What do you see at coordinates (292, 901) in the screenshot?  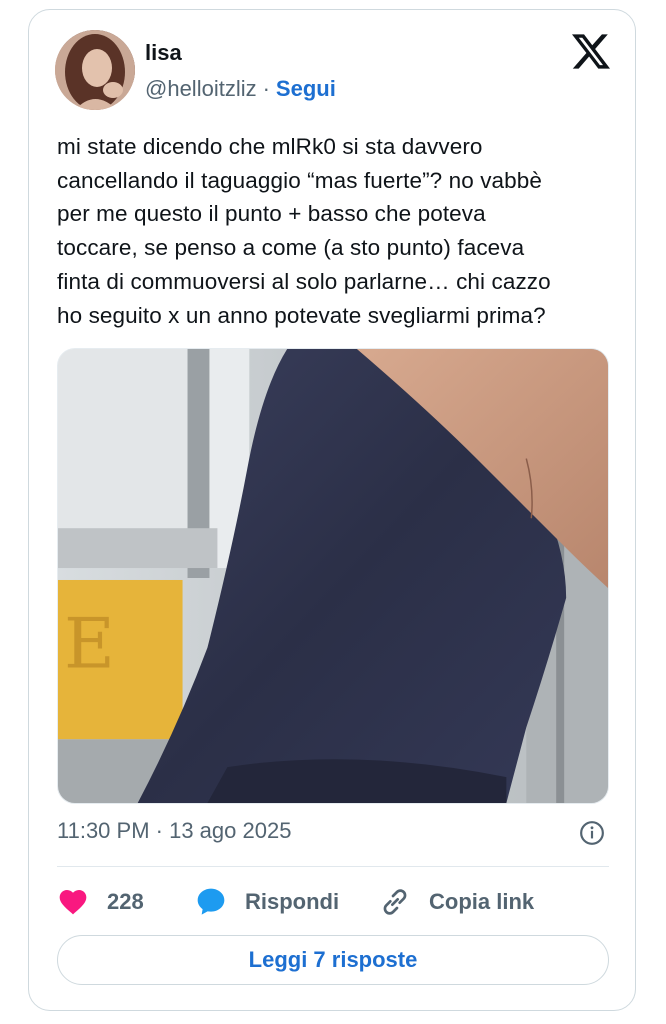 I see `reply-label: Rispondi` at bounding box center [292, 901].